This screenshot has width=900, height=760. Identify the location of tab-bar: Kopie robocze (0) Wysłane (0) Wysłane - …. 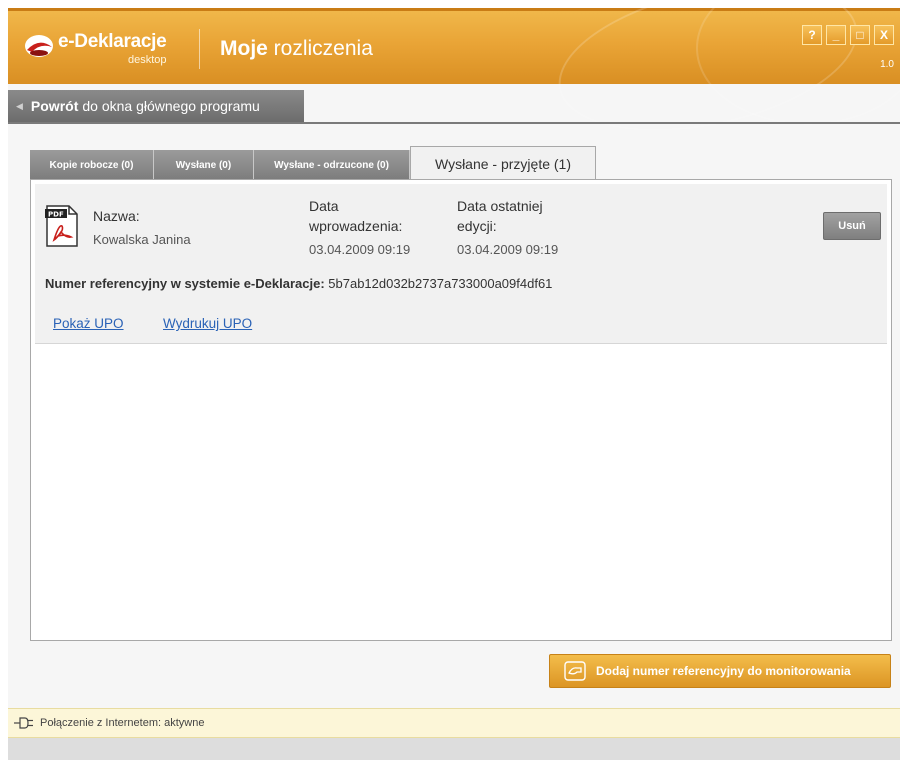
(313, 163).